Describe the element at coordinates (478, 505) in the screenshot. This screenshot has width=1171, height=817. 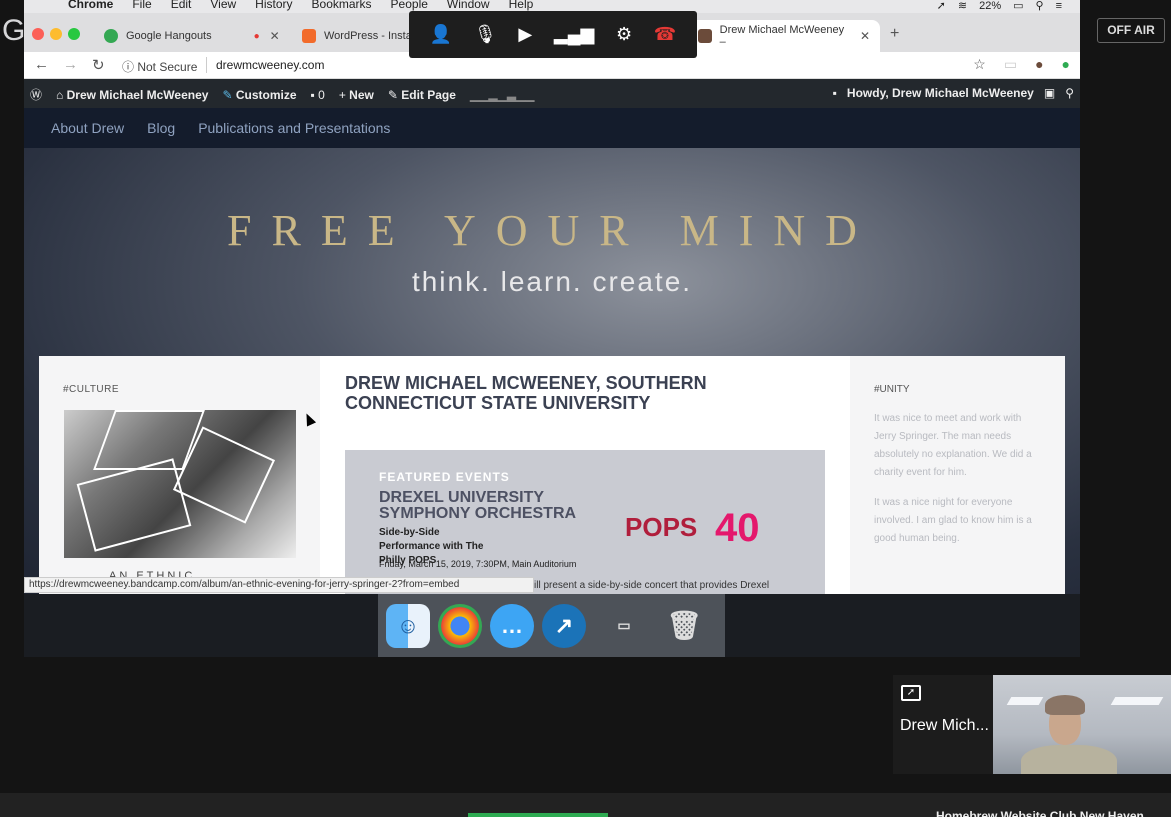
I see `poster-org: DREXEL UNIVERSITY SYMPHONY ORCHESTRA` at that location.